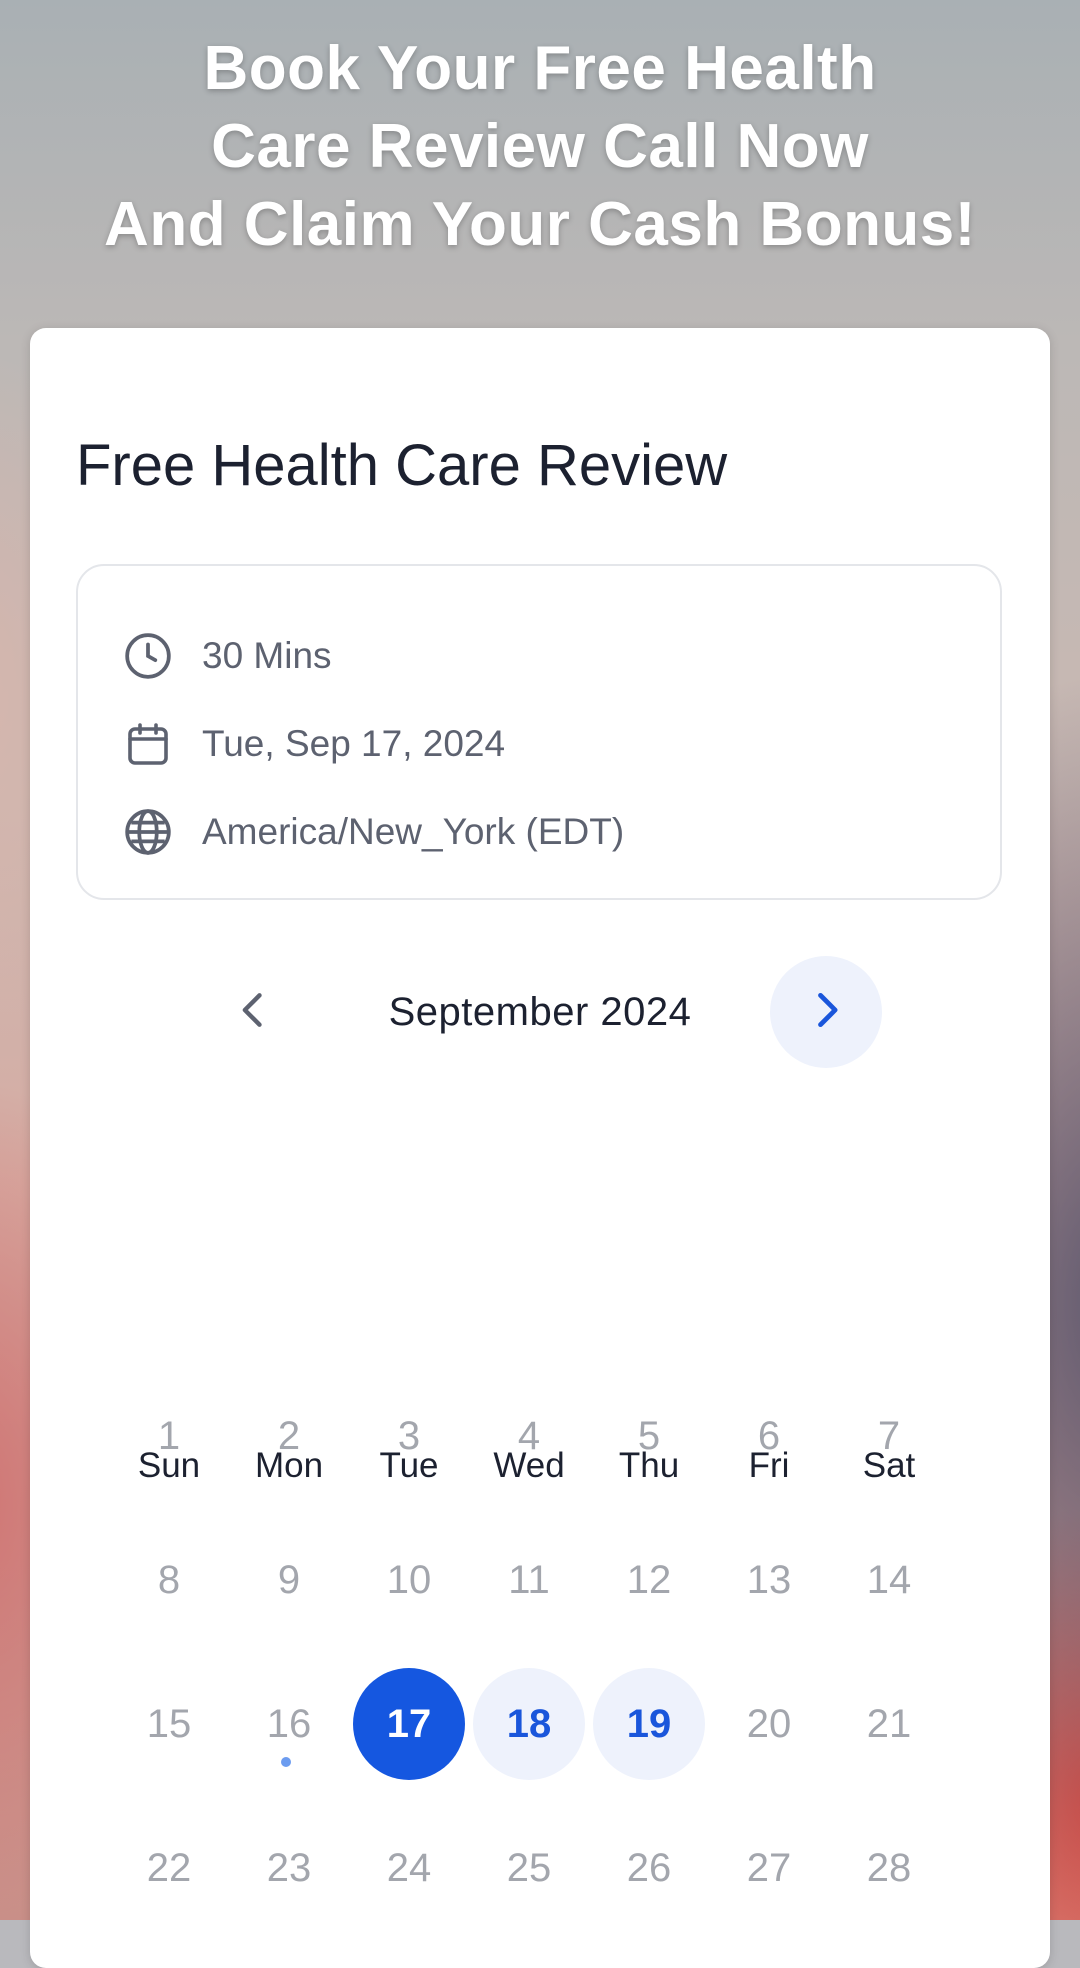  I want to click on month-label: September 2024, so click(540, 1012).